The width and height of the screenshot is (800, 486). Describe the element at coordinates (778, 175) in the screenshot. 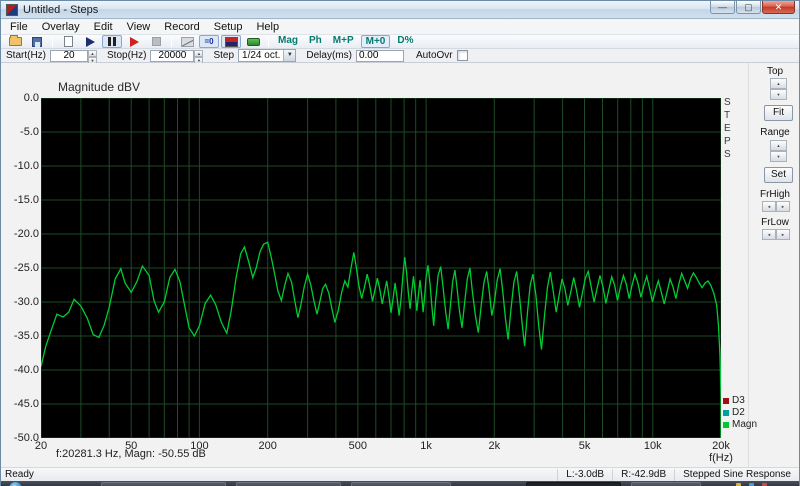

I see `set-button: Set` at that location.